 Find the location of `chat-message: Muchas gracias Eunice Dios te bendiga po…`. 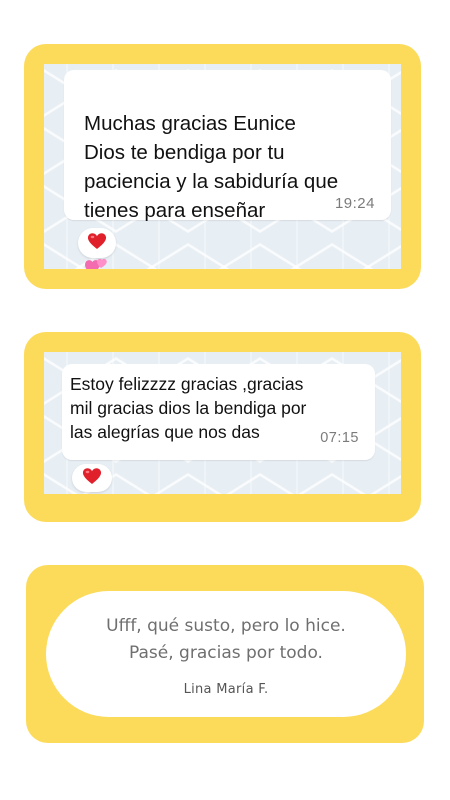

chat-message: Muchas gracias Eunice Dios te bendiga po… is located at coordinates (211, 174).